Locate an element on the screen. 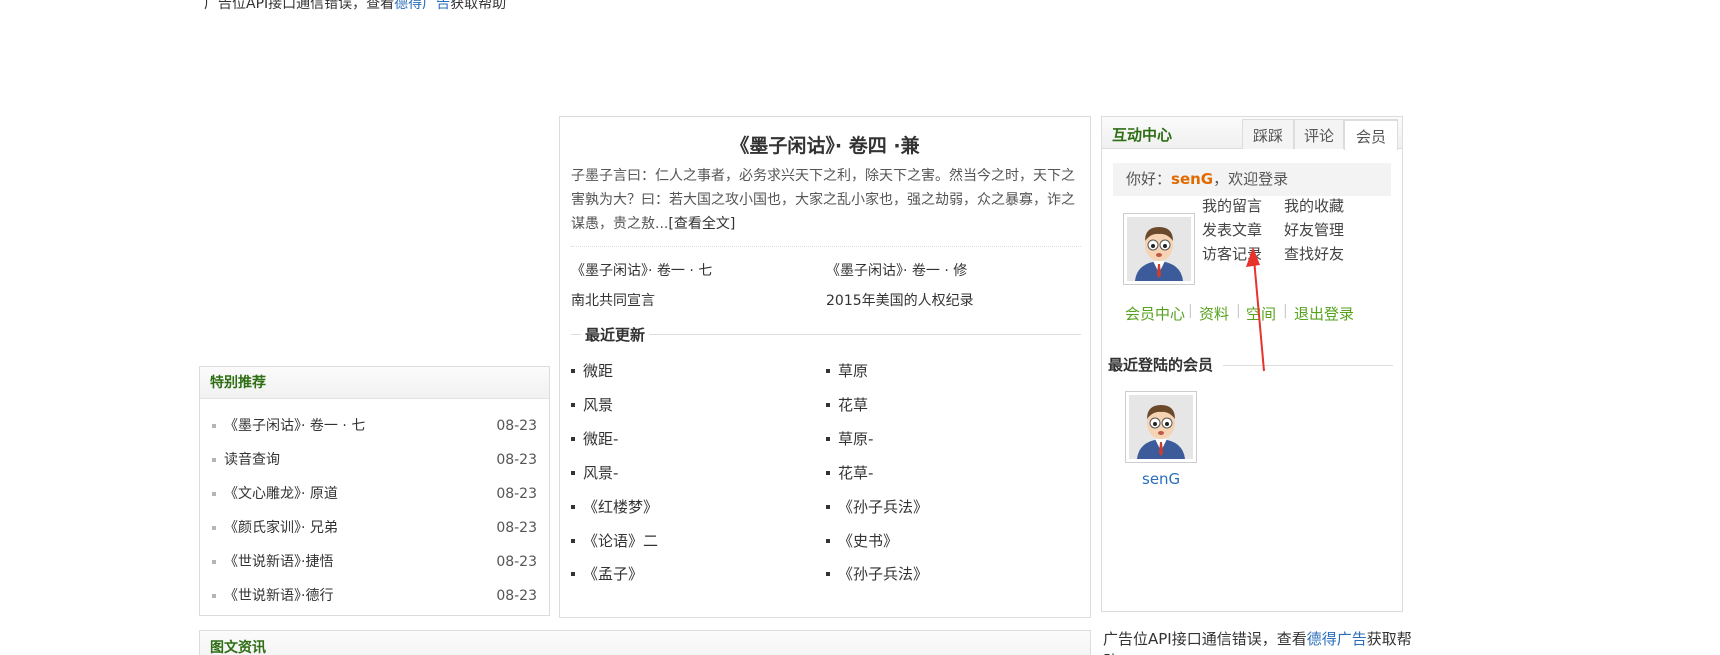 This screenshot has width=1720, height=655. read-full-link: [查看全文] is located at coordinates (701, 224).